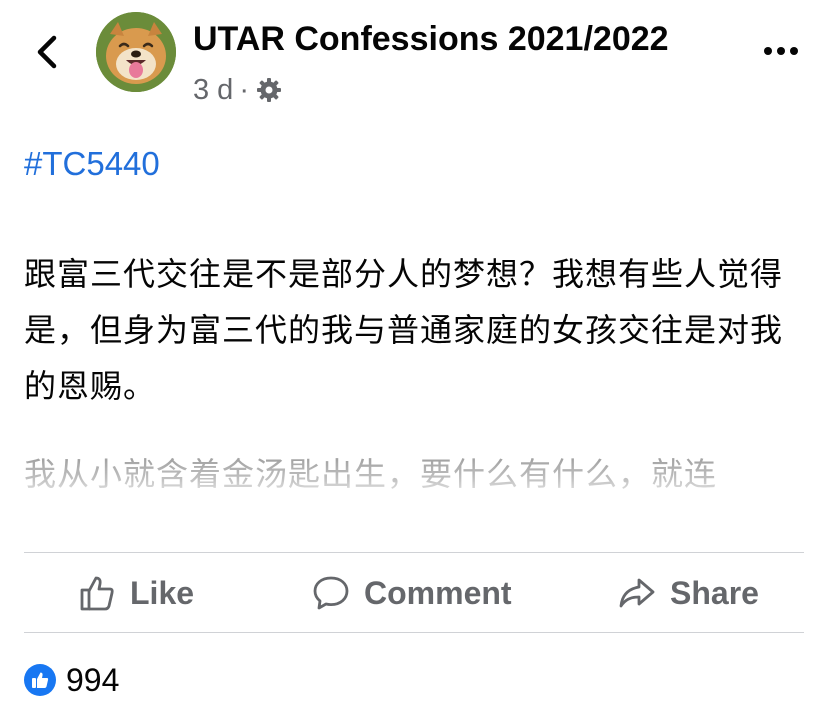 The width and height of the screenshot is (828, 726). What do you see at coordinates (431, 39) in the screenshot?
I see `page-name: UTAR Confessions 2021/2022` at bounding box center [431, 39].